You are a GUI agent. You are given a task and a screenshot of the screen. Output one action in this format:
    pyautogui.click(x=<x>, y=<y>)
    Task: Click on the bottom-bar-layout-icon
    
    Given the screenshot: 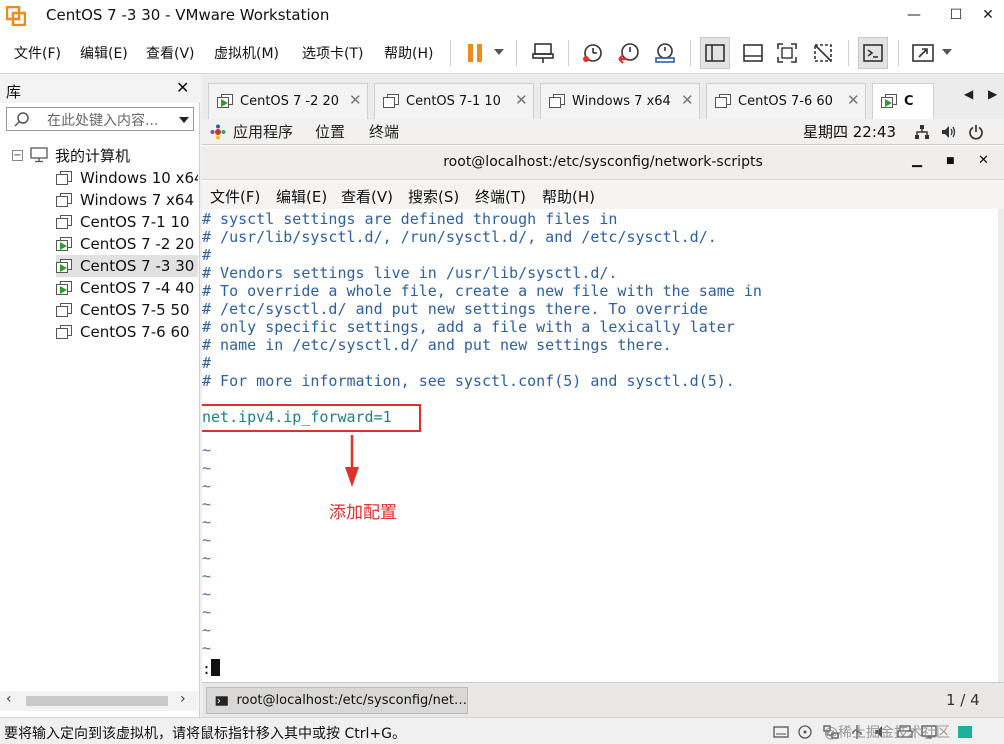 What is the action you would take?
    pyautogui.click(x=753, y=53)
    